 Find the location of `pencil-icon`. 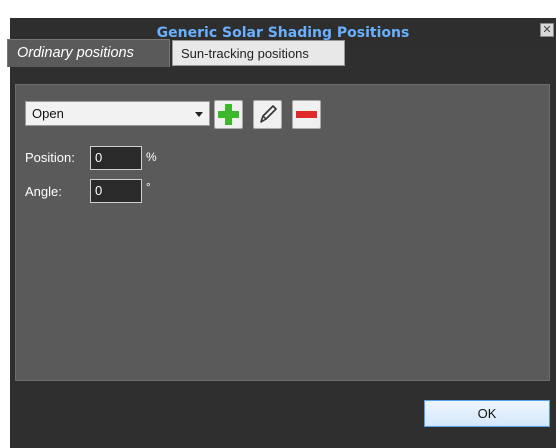

pencil-icon is located at coordinates (268, 114).